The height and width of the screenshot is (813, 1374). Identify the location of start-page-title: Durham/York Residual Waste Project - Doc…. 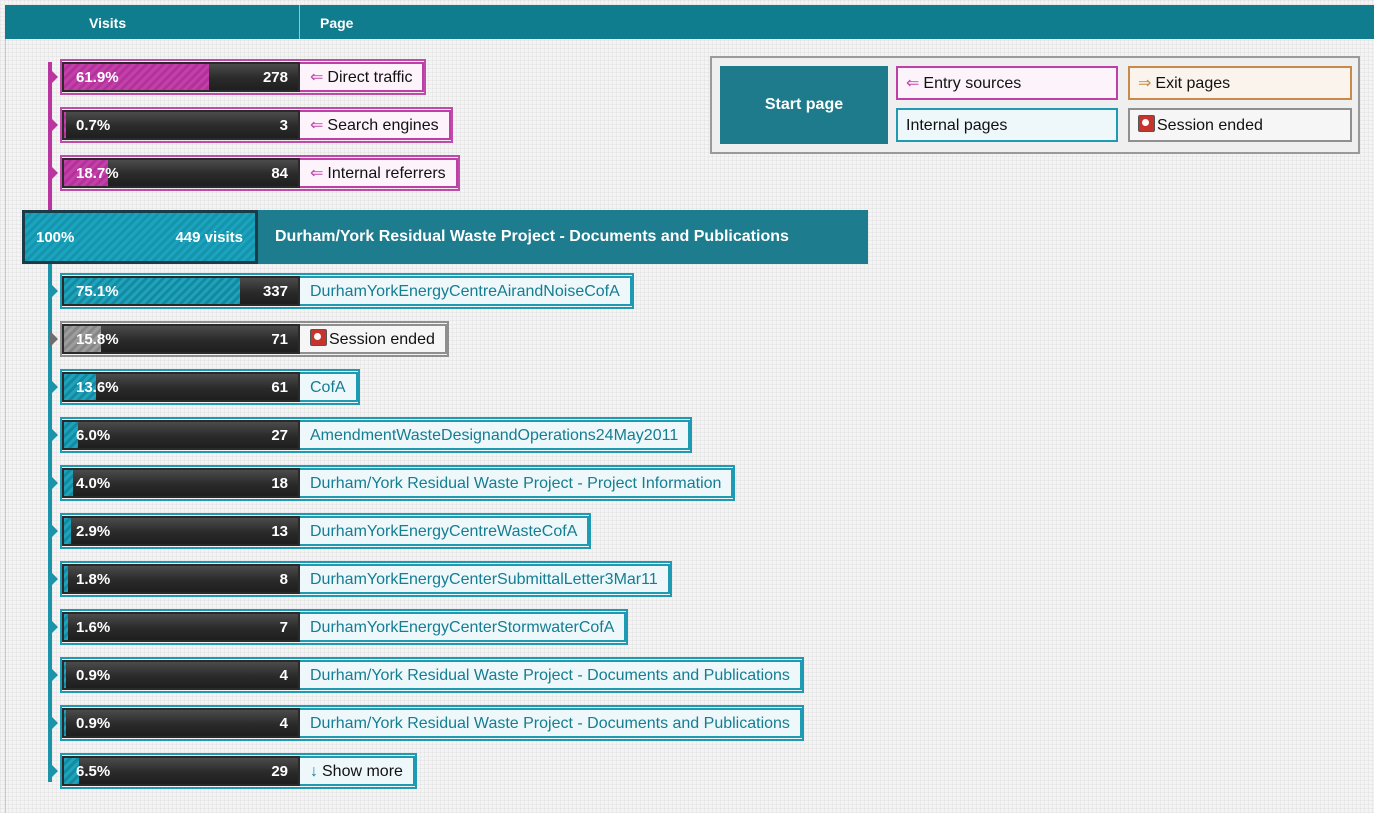
(563, 237).